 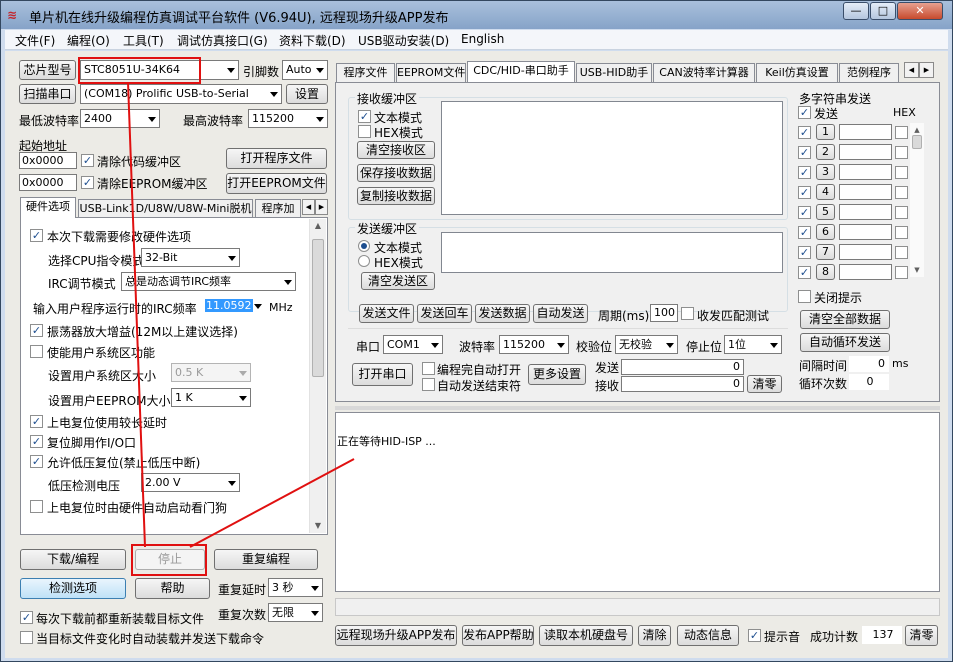 I want to click on tab-scroll-left-icon: ◀, so click(x=308, y=207).